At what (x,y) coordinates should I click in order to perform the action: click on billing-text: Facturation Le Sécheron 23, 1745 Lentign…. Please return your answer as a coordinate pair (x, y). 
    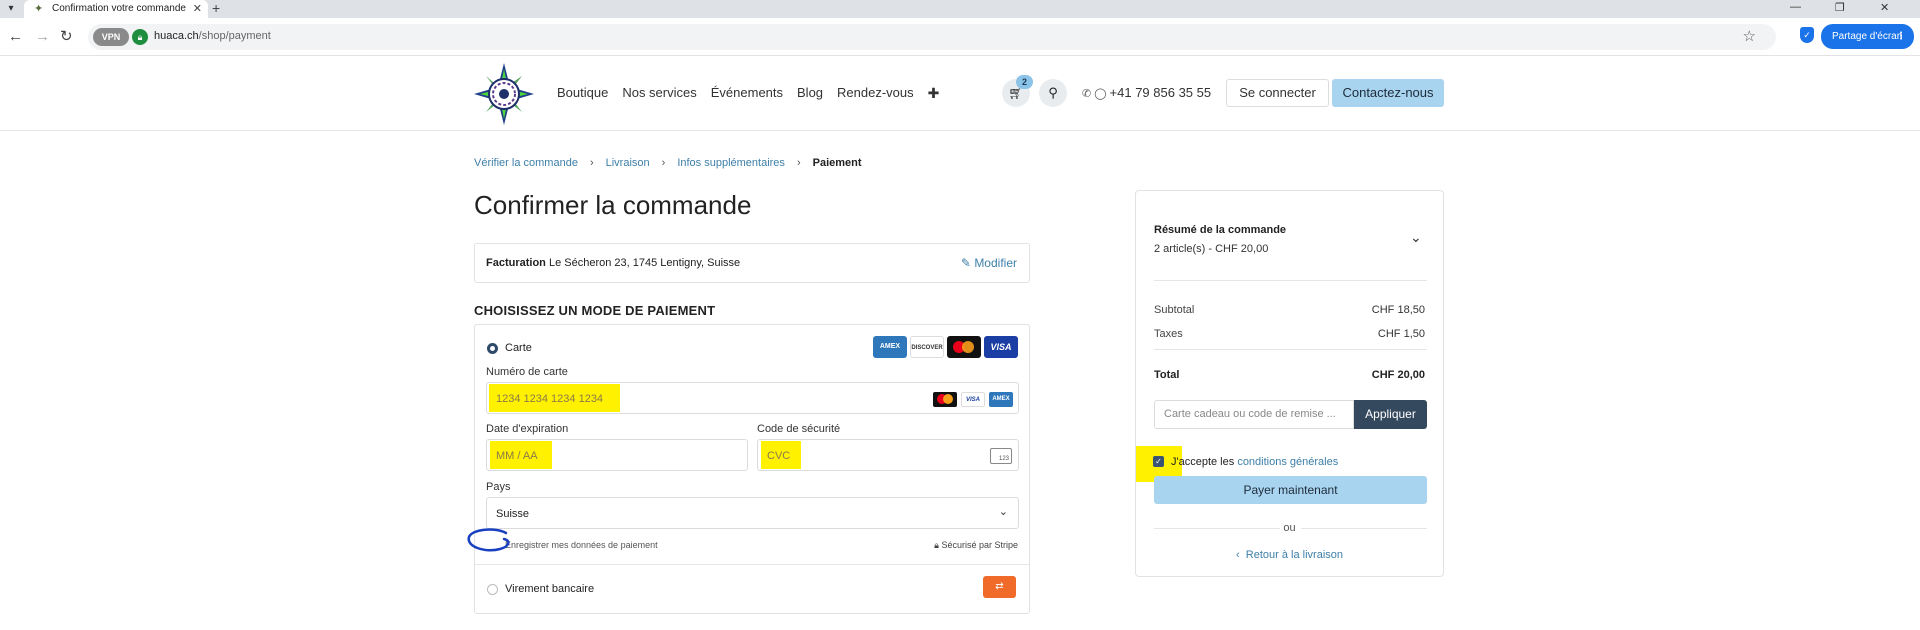
    Looking at the image, I should click on (613, 263).